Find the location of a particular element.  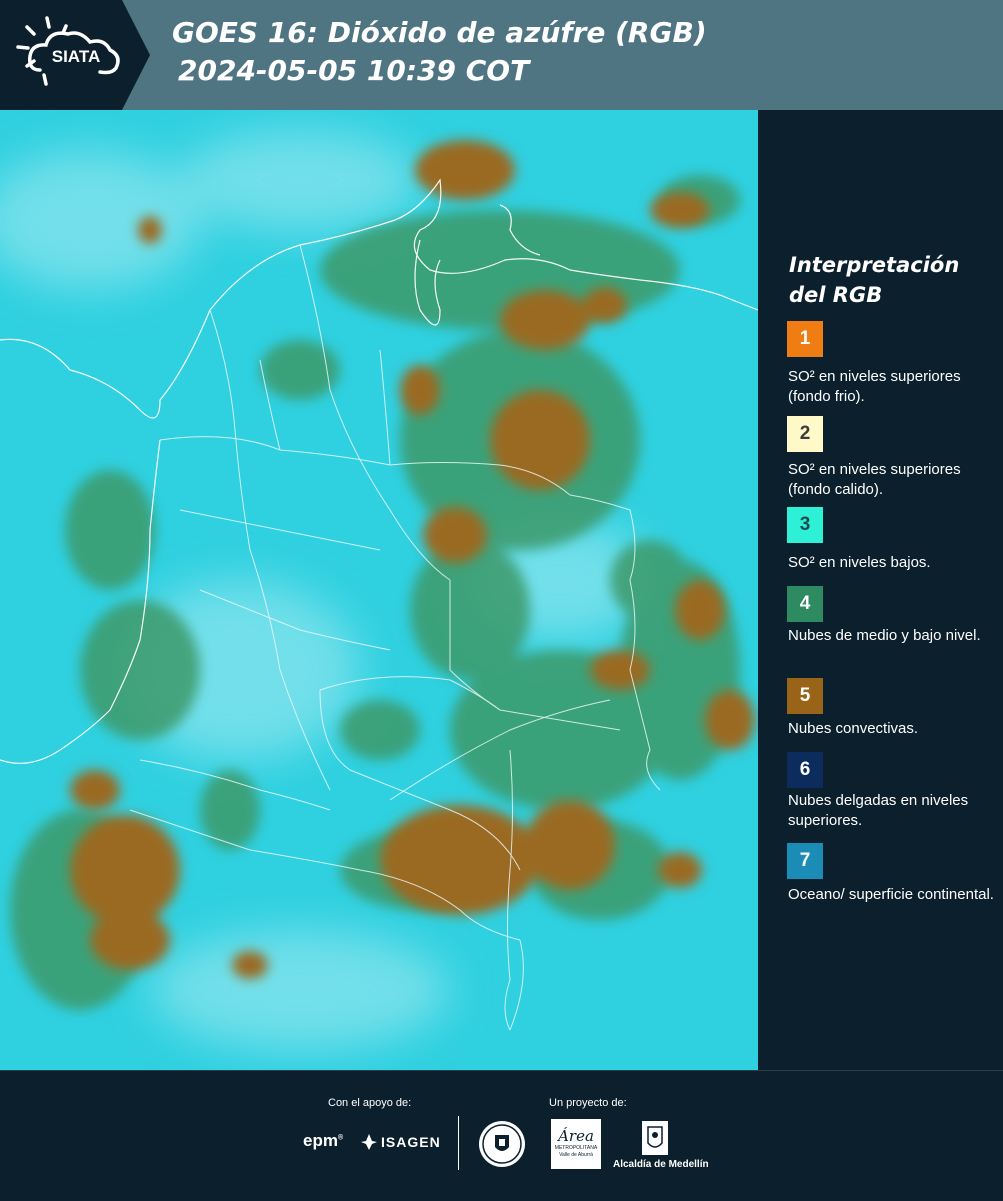

epm-logo-text: epm is located at coordinates (320, 1140).